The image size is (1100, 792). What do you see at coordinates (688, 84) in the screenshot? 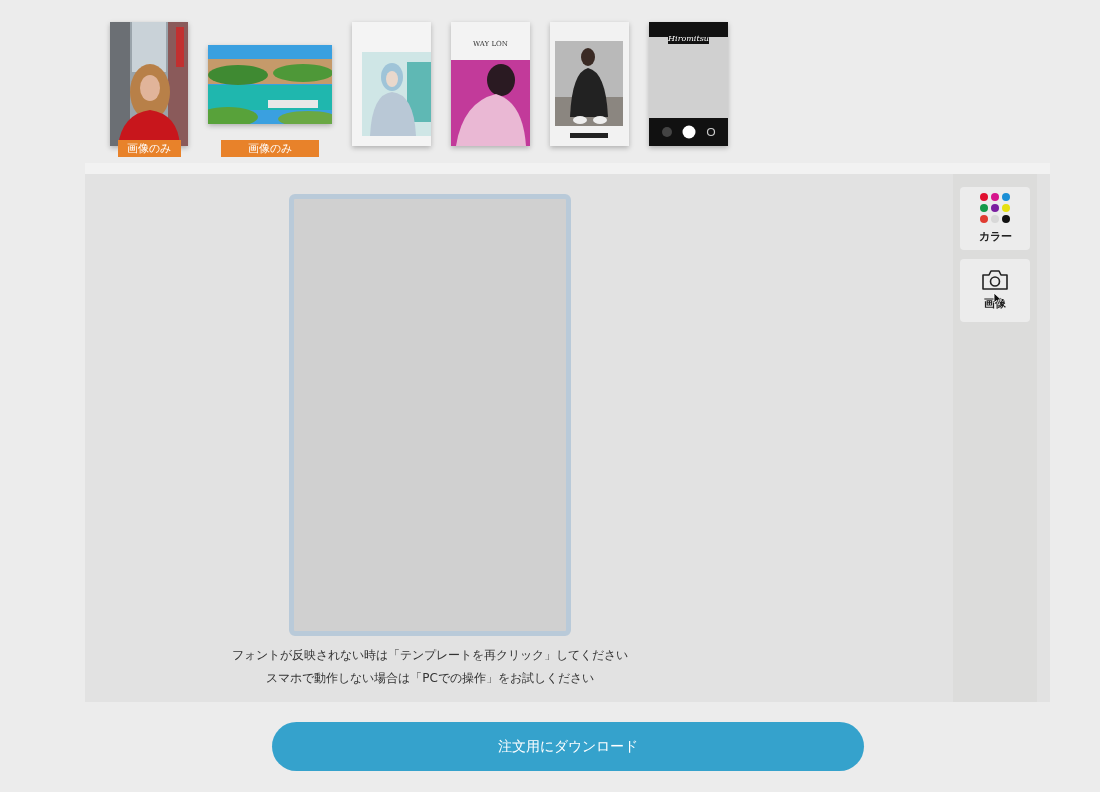
I see `template-card: Hiromitsu` at bounding box center [688, 84].